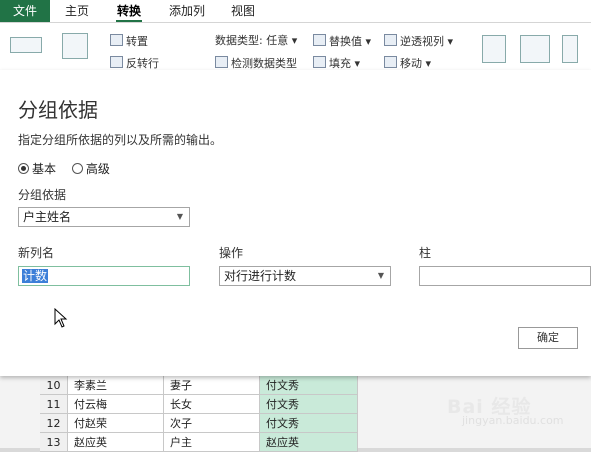 This screenshot has width=591, height=452. I want to click on group-by-label: 分组依据, so click(42, 195).